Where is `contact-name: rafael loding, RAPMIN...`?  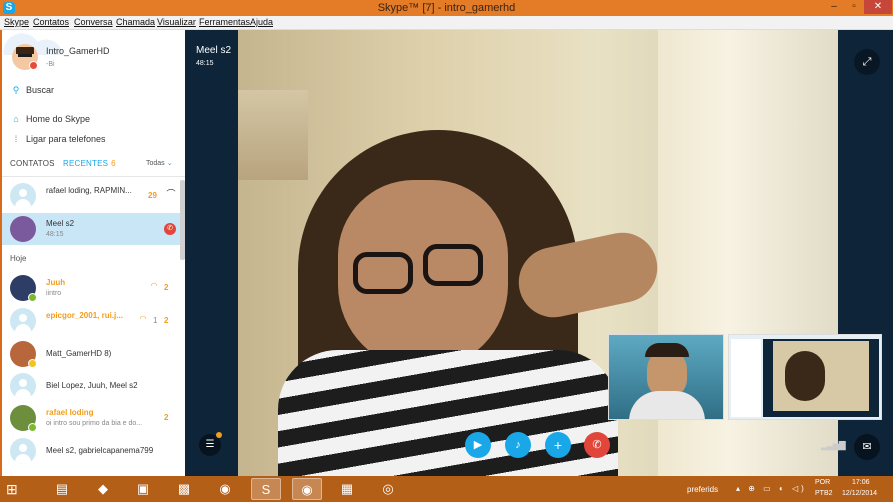
contact-name: rafael loding, RAPMIN... is located at coordinates (89, 190).